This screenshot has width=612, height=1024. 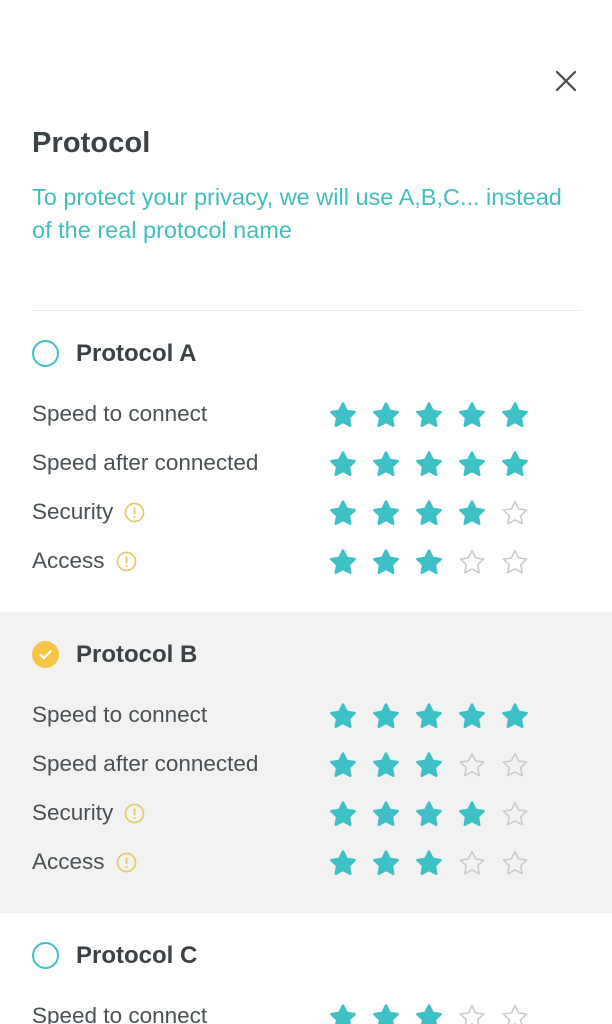 I want to click on protocol-name: Protocol A, so click(x=136, y=353).